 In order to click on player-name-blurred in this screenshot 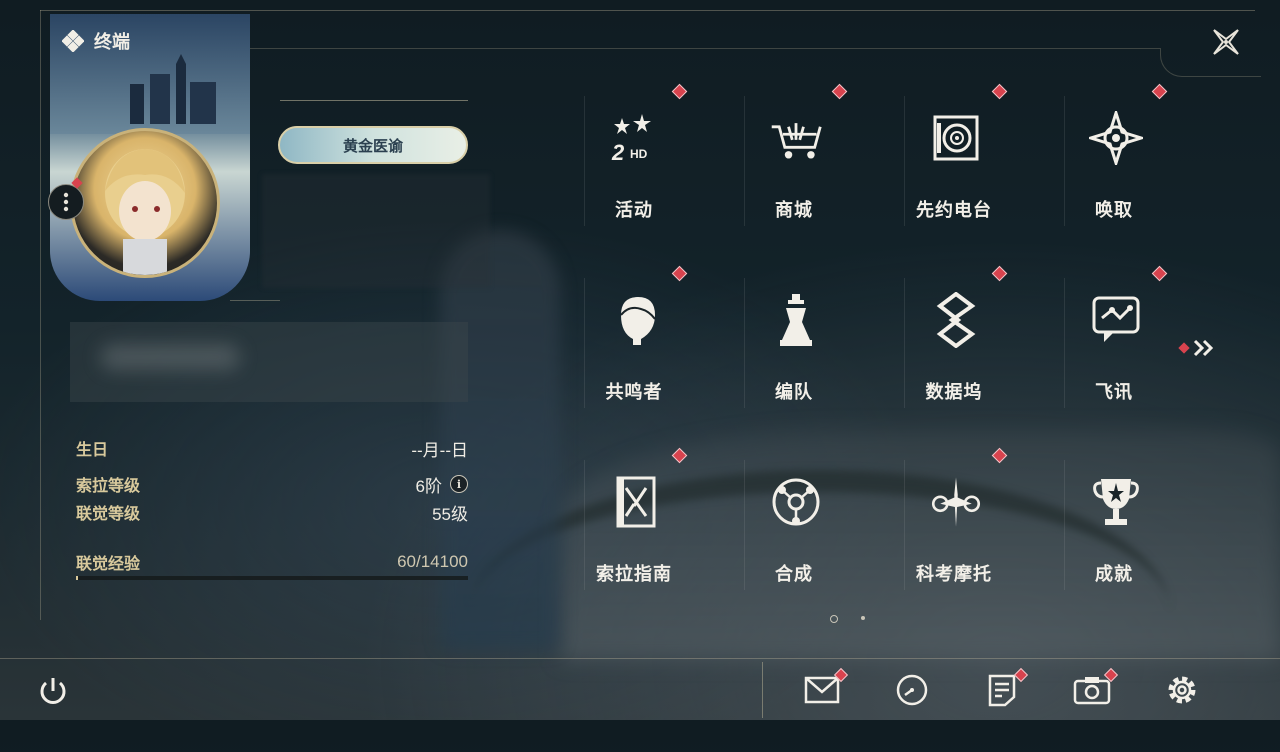, I will do `click(376, 231)`.